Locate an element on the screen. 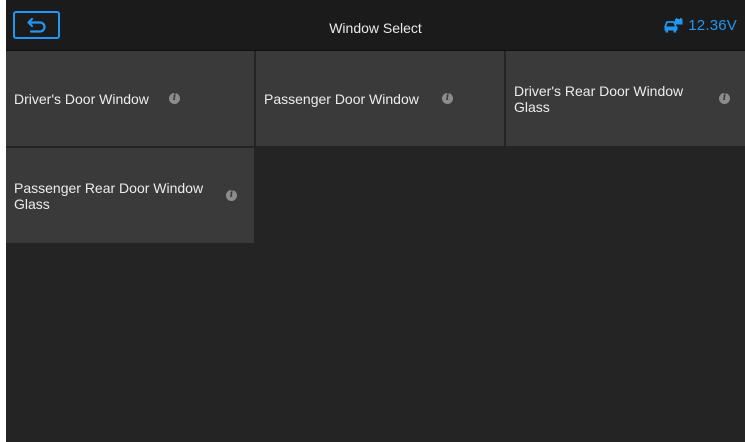  option-label: Driver's Rear Door Window Glass is located at coordinates (599, 98).